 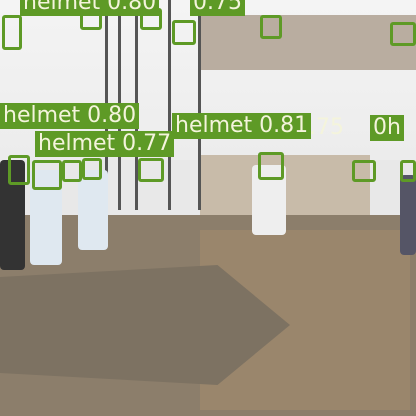 I want to click on brick-wall, so click(x=308, y=42).